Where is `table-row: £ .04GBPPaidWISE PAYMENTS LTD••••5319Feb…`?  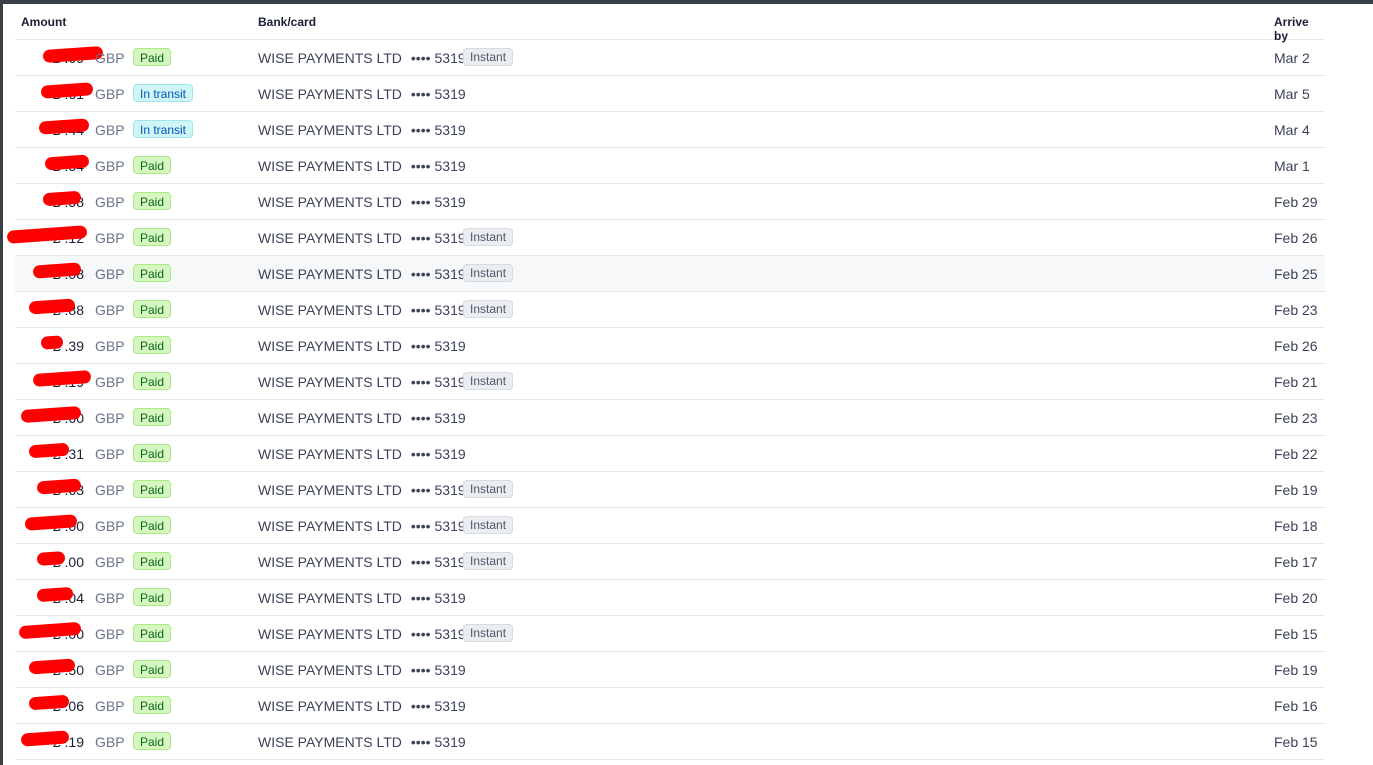 table-row: £ .04GBPPaidWISE PAYMENTS LTD••••5319Feb… is located at coordinates (670, 598).